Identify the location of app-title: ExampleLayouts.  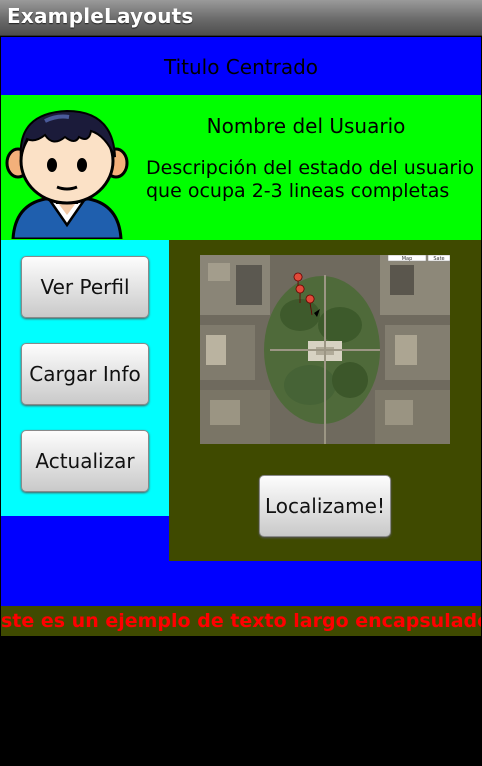
(100, 16).